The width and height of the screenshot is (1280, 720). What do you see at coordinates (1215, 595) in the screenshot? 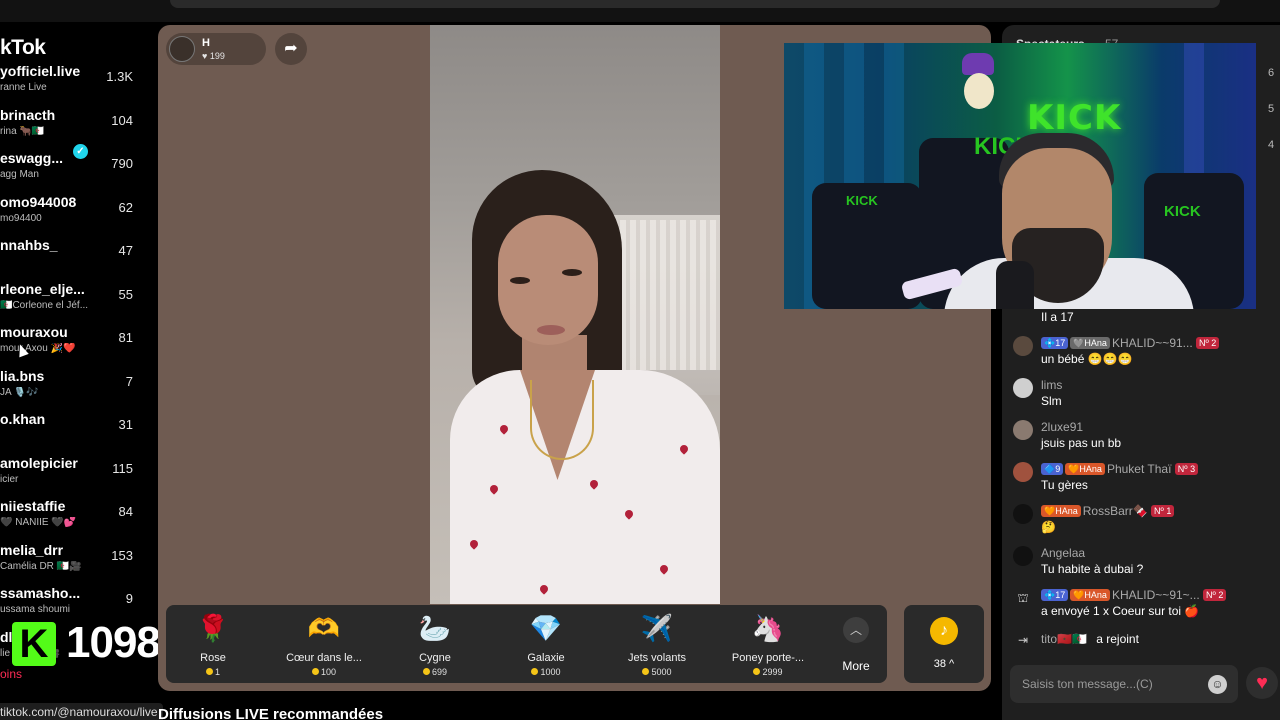
I see `rank-badge: Nº 2` at bounding box center [1215, 595].